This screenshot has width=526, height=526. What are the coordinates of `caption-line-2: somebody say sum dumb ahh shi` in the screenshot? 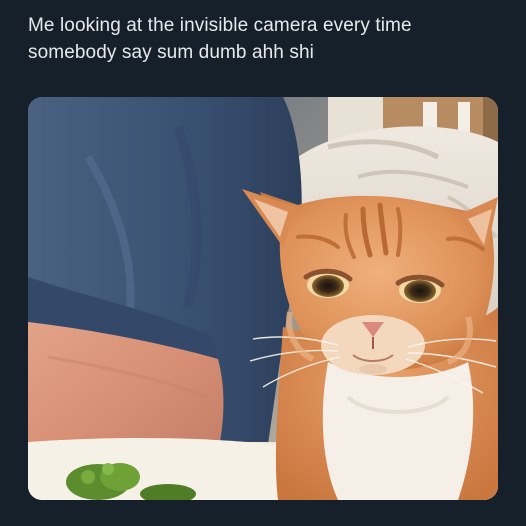 It's located at (171, 52).